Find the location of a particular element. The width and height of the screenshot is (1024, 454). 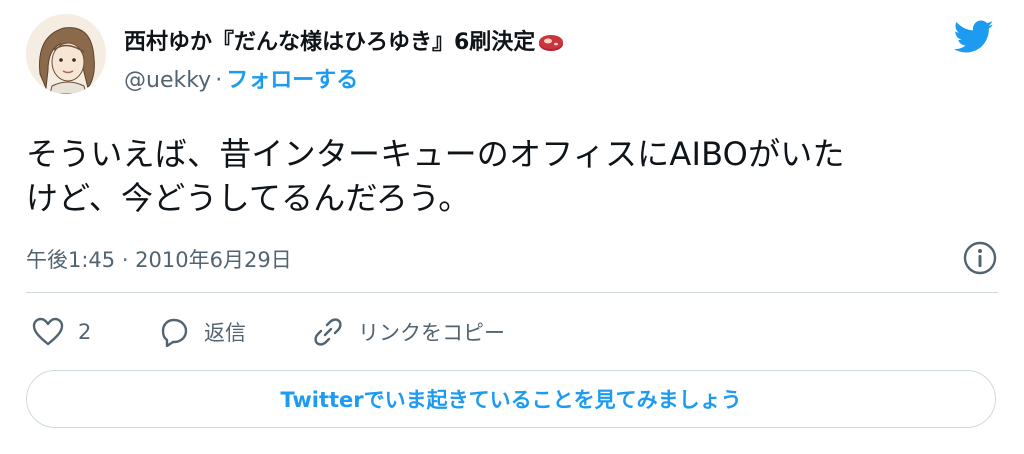

heart-icon is located at coordinates (48, 331).